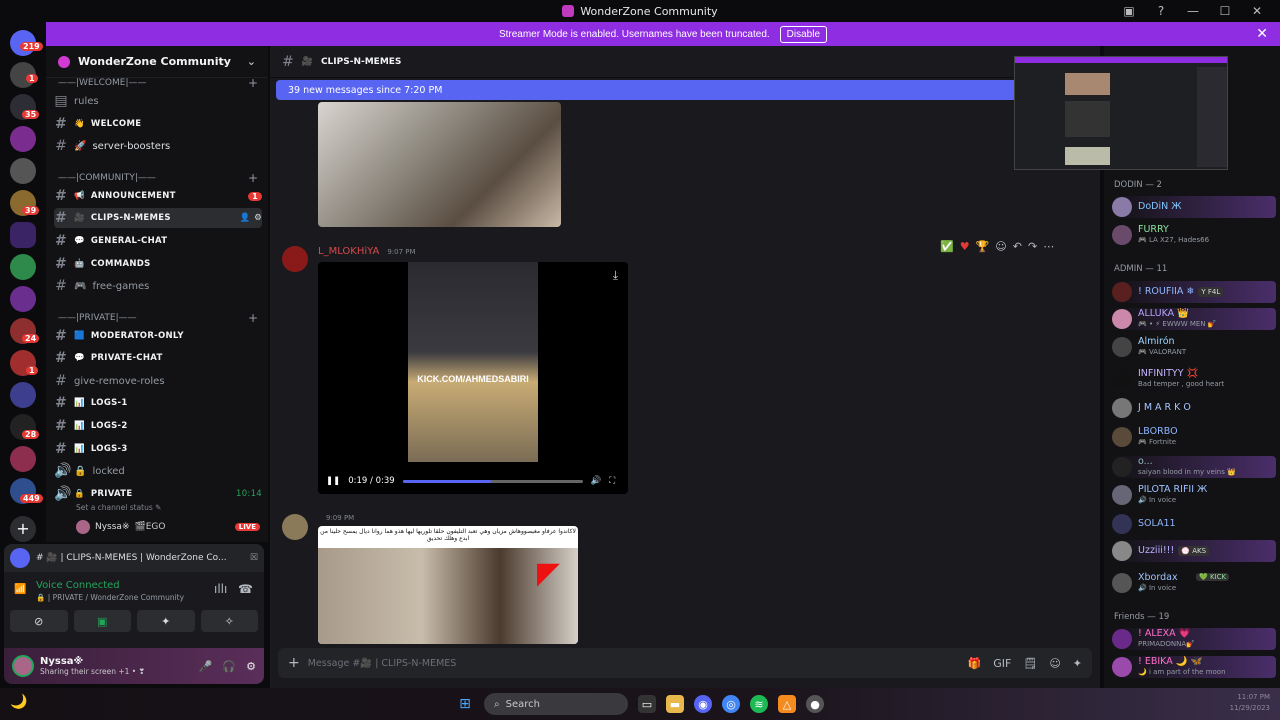 The height and width of the screenshot is (720, 1280). Describe the element at coordinates (158, 358) in the screenshot. I see `channel-private-chat: # 💬 PRIVATE-CHAT` at that location.